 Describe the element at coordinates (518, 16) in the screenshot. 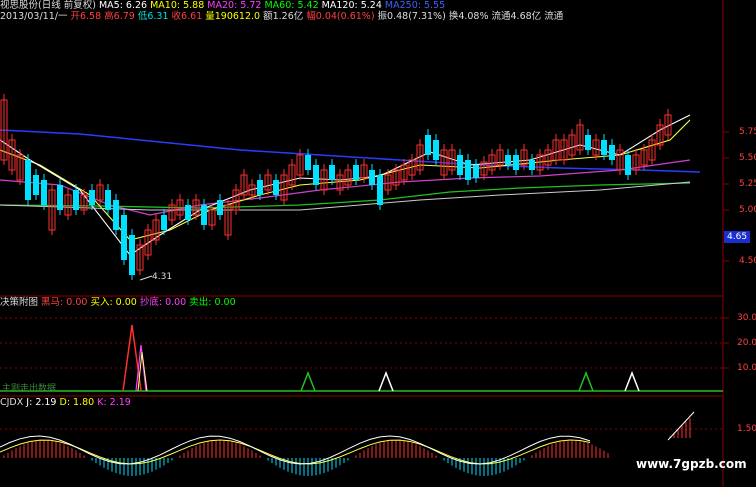

I see `ohlc-info-item: 流通4.68亿` at that location.